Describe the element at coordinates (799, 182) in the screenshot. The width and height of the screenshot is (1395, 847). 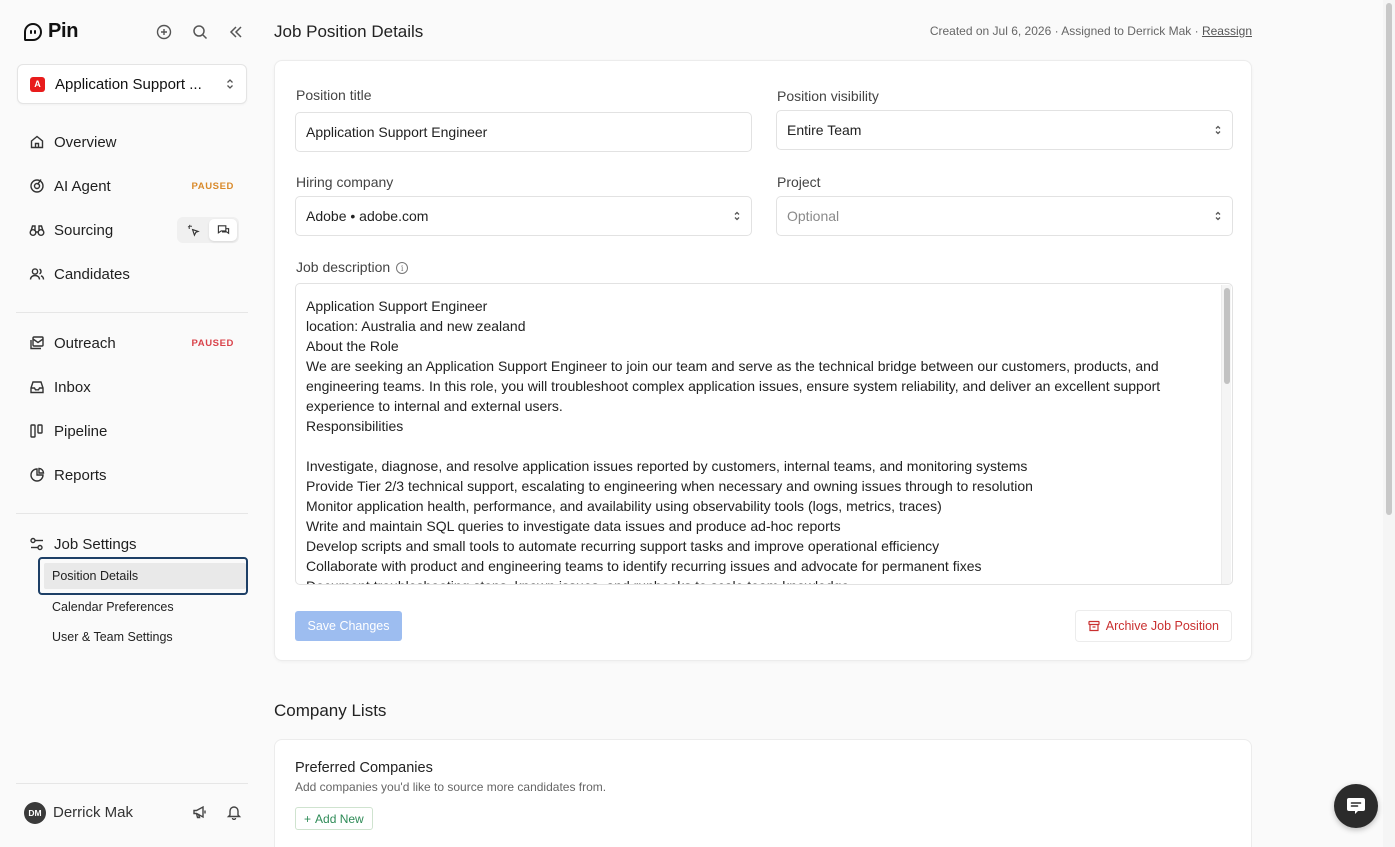
I see `project-label: Project` at that location.